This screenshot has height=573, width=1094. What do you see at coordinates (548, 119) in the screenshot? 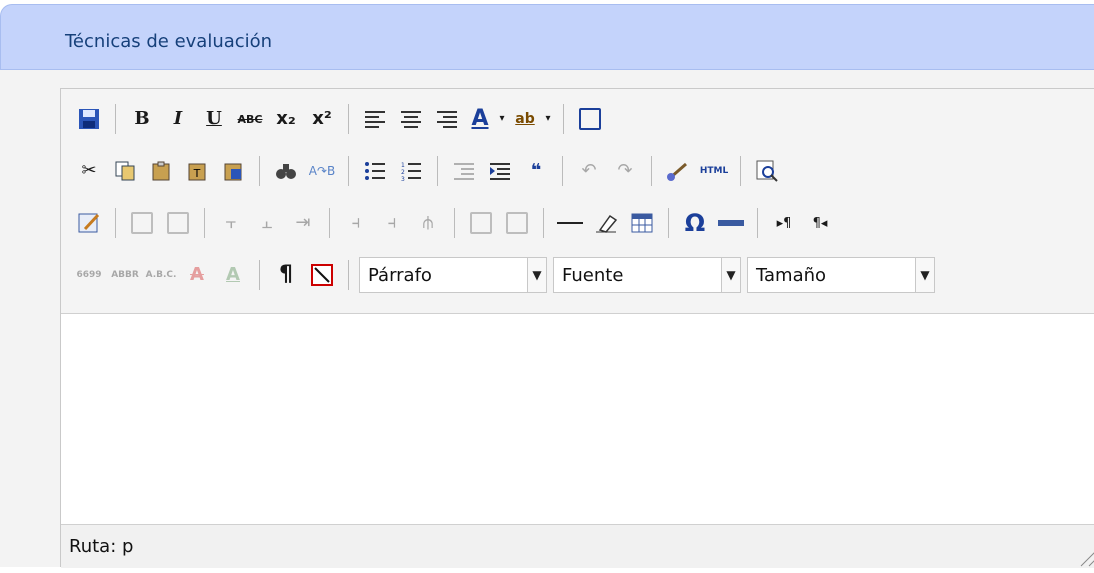
I see `highlight-dropdown-icon: ▾` at bounding box center [548, 119].